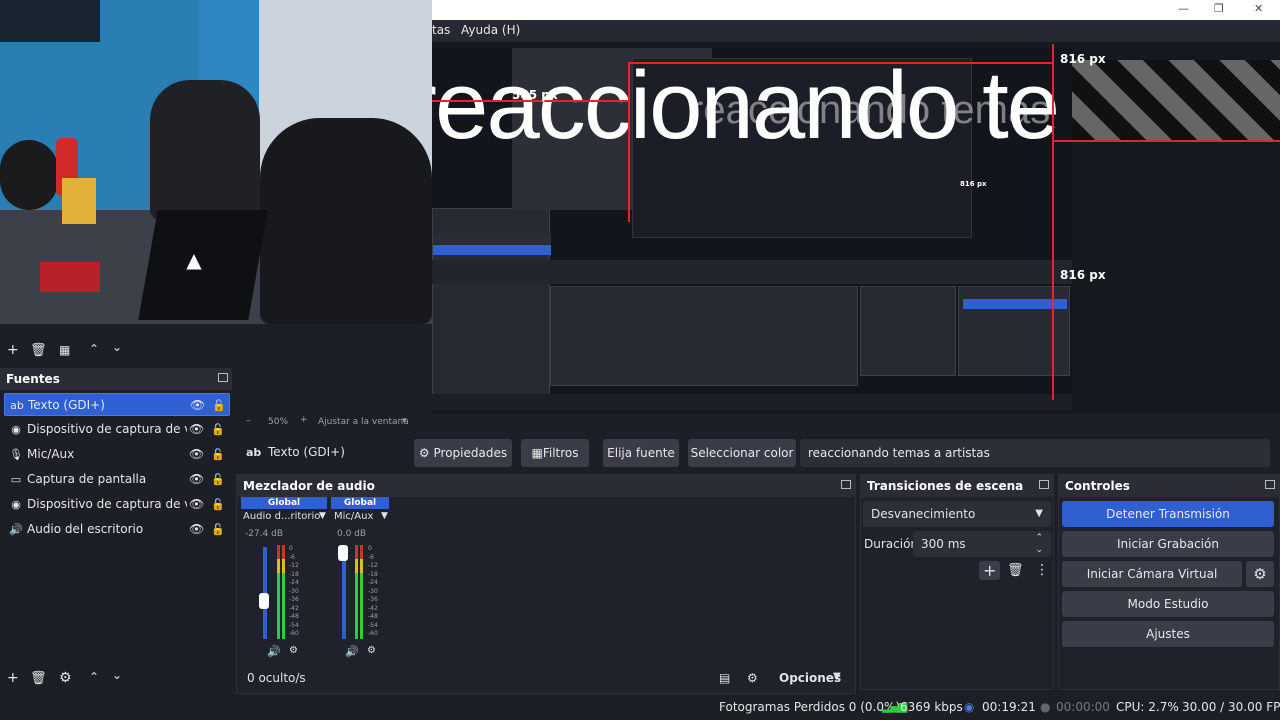 The width and height of the screenshot is (1280, 720). Describe the element at coordinates (441, 30) in the screenshot. I see `menu-item-tools: tas` at that location.